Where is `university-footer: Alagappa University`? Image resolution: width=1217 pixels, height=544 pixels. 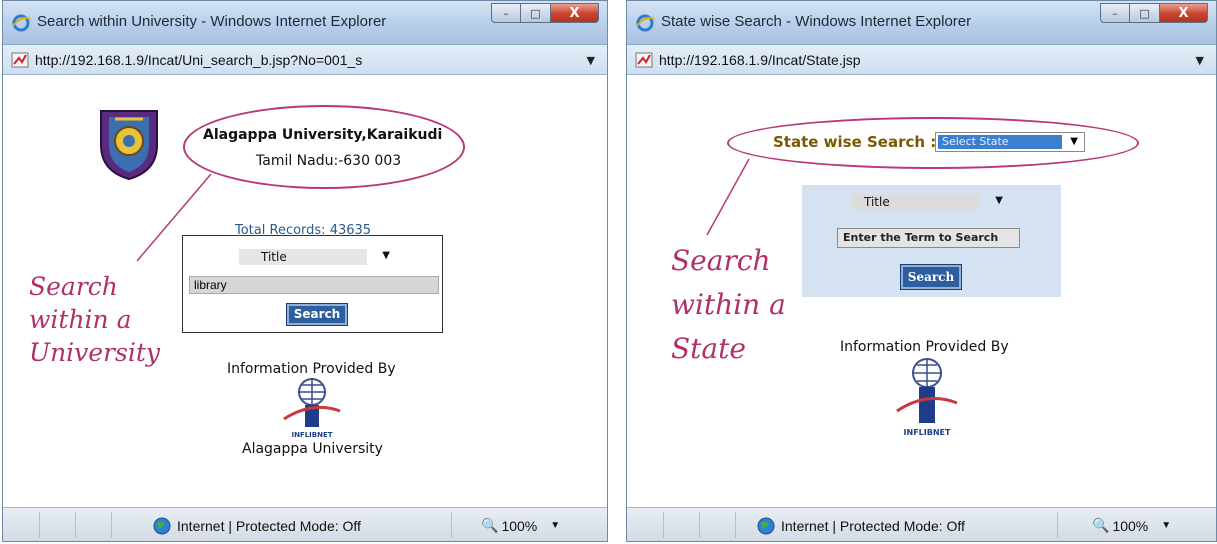
university-footer: Alagappa University is located at coordinates (312, 449).